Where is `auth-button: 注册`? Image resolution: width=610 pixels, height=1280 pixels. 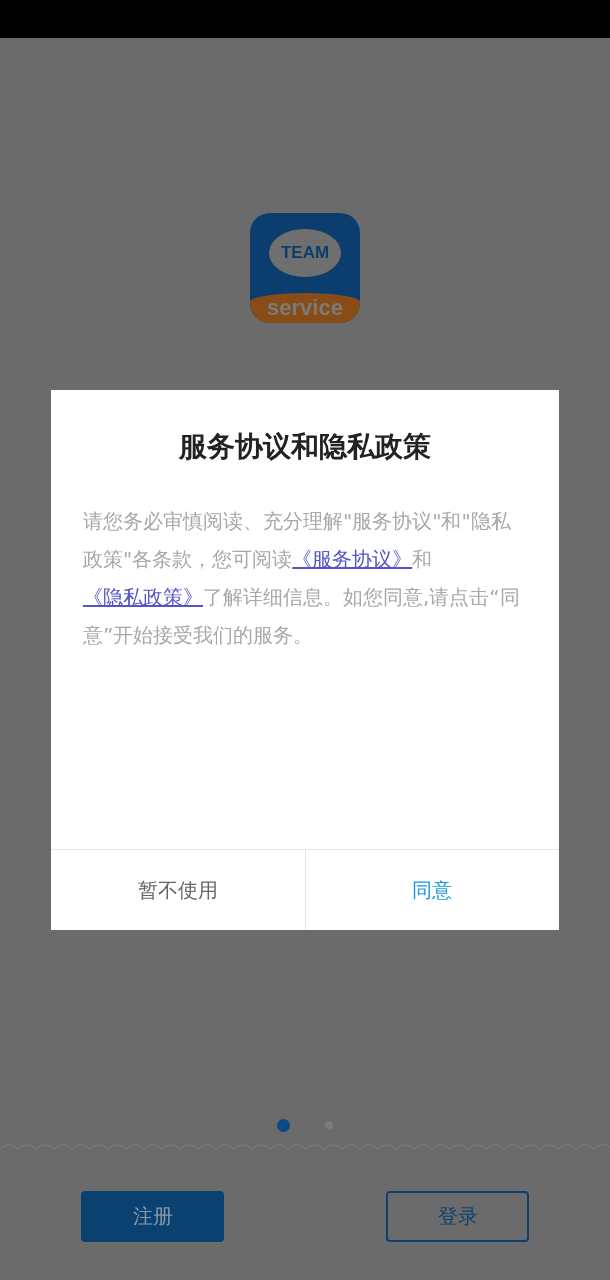
auth-button: 注册 is located at coordinates (152, 1216).